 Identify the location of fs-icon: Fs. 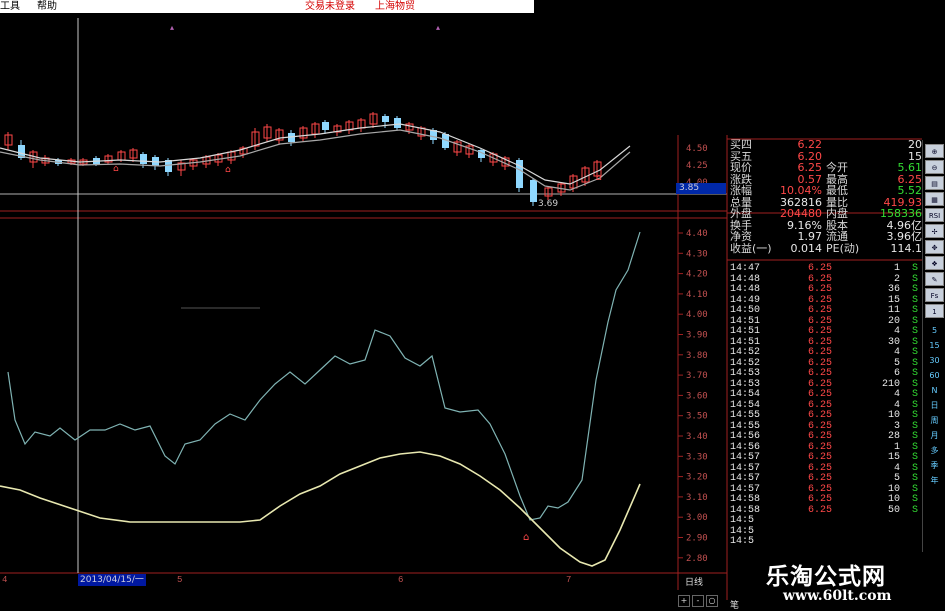
(934, 295).